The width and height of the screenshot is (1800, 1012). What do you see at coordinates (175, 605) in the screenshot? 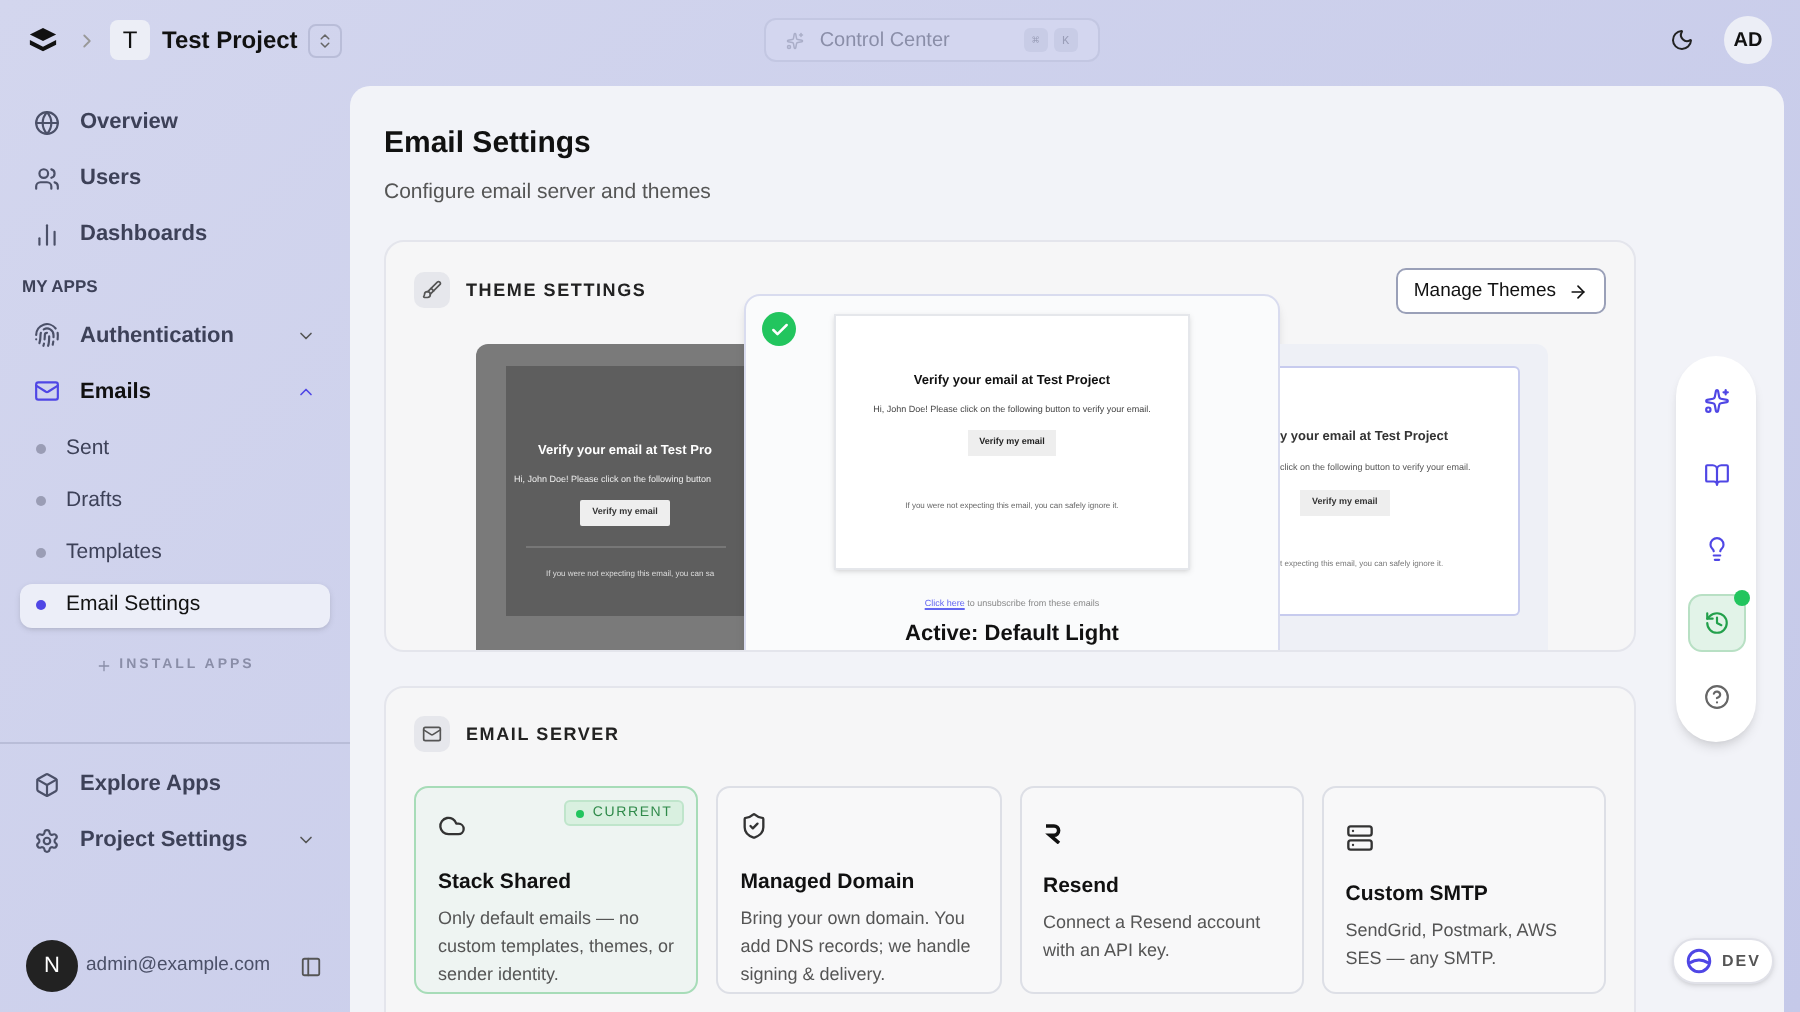
I see `sidebar-subitem: Email Settings` at bounding box center [175, 605].